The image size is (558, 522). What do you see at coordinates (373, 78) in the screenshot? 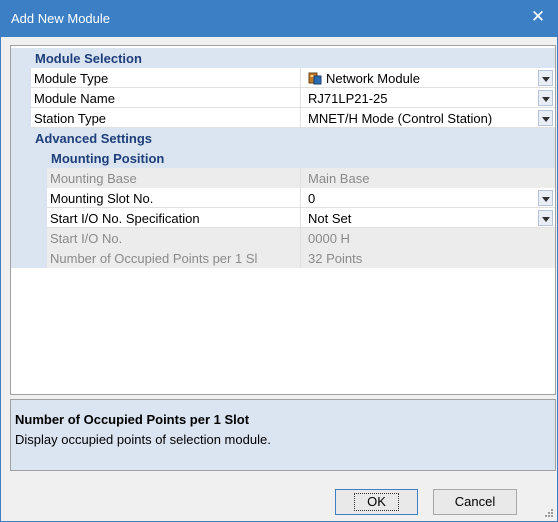
I see `module-type-text: Network Module` at bounding box center [373, 78].